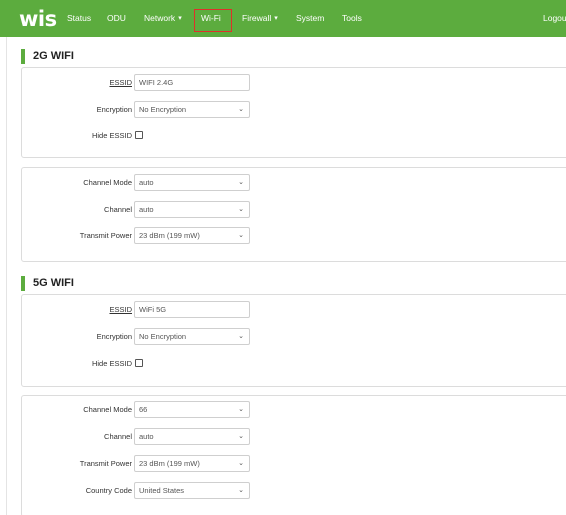 This screenshot has height=515, width=566. What do you see at coordinates (120, 82) in the screenshot?
I see `essid-label-2g: ESSID` at bounding box center [120, 82].